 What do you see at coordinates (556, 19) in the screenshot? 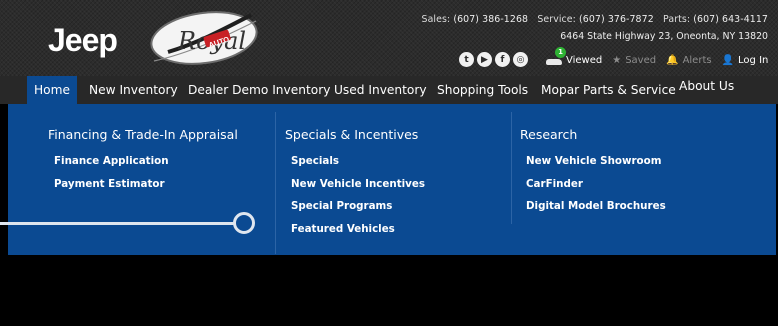
I see `service-label: Service:` at bounding box center [556, 19].